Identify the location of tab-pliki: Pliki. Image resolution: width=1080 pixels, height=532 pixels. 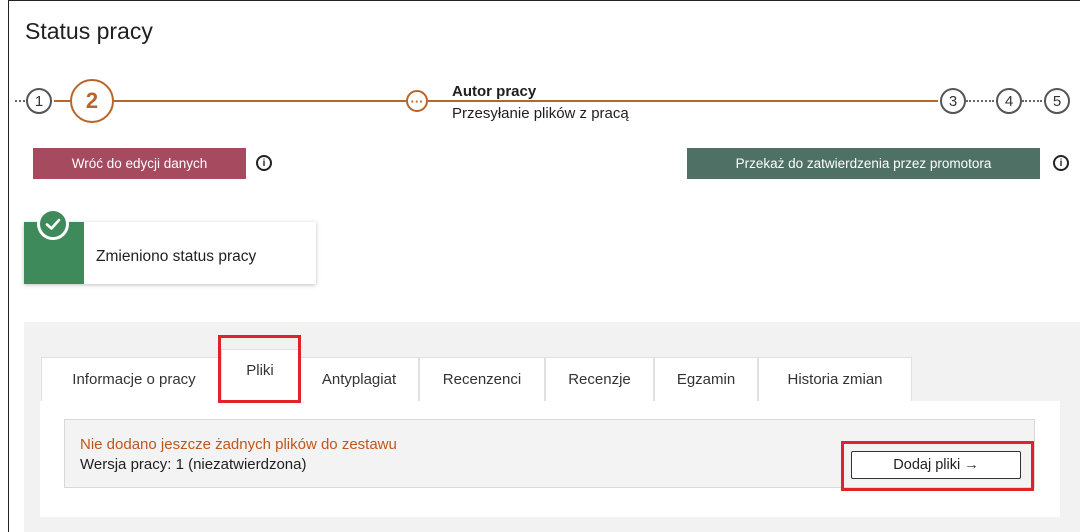
(260, 375).